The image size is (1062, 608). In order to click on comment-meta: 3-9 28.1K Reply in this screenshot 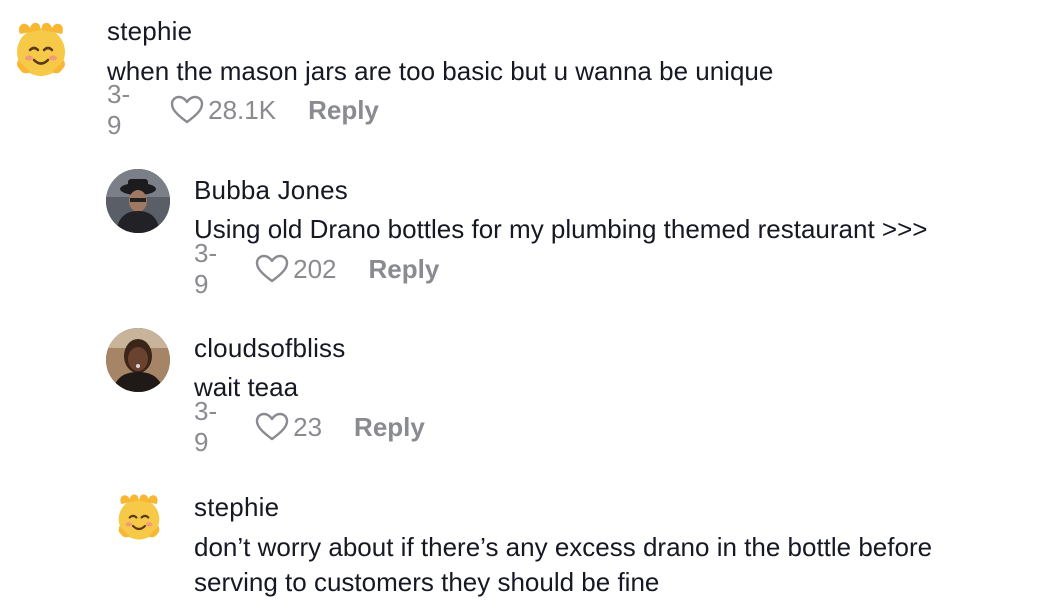, I will do `click(243, 109)`.